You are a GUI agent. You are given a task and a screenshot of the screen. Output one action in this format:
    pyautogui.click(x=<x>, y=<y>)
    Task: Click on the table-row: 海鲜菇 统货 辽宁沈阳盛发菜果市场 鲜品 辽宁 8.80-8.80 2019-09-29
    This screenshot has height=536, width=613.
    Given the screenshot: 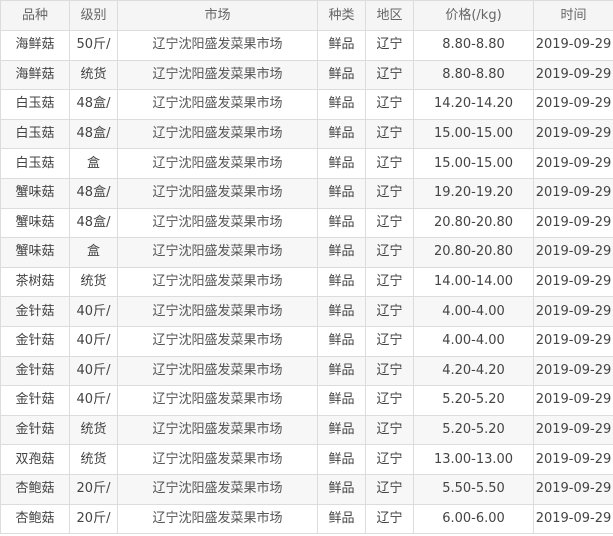 What is the action you would take?
    pyautogui.click(x=306, y=75)
    